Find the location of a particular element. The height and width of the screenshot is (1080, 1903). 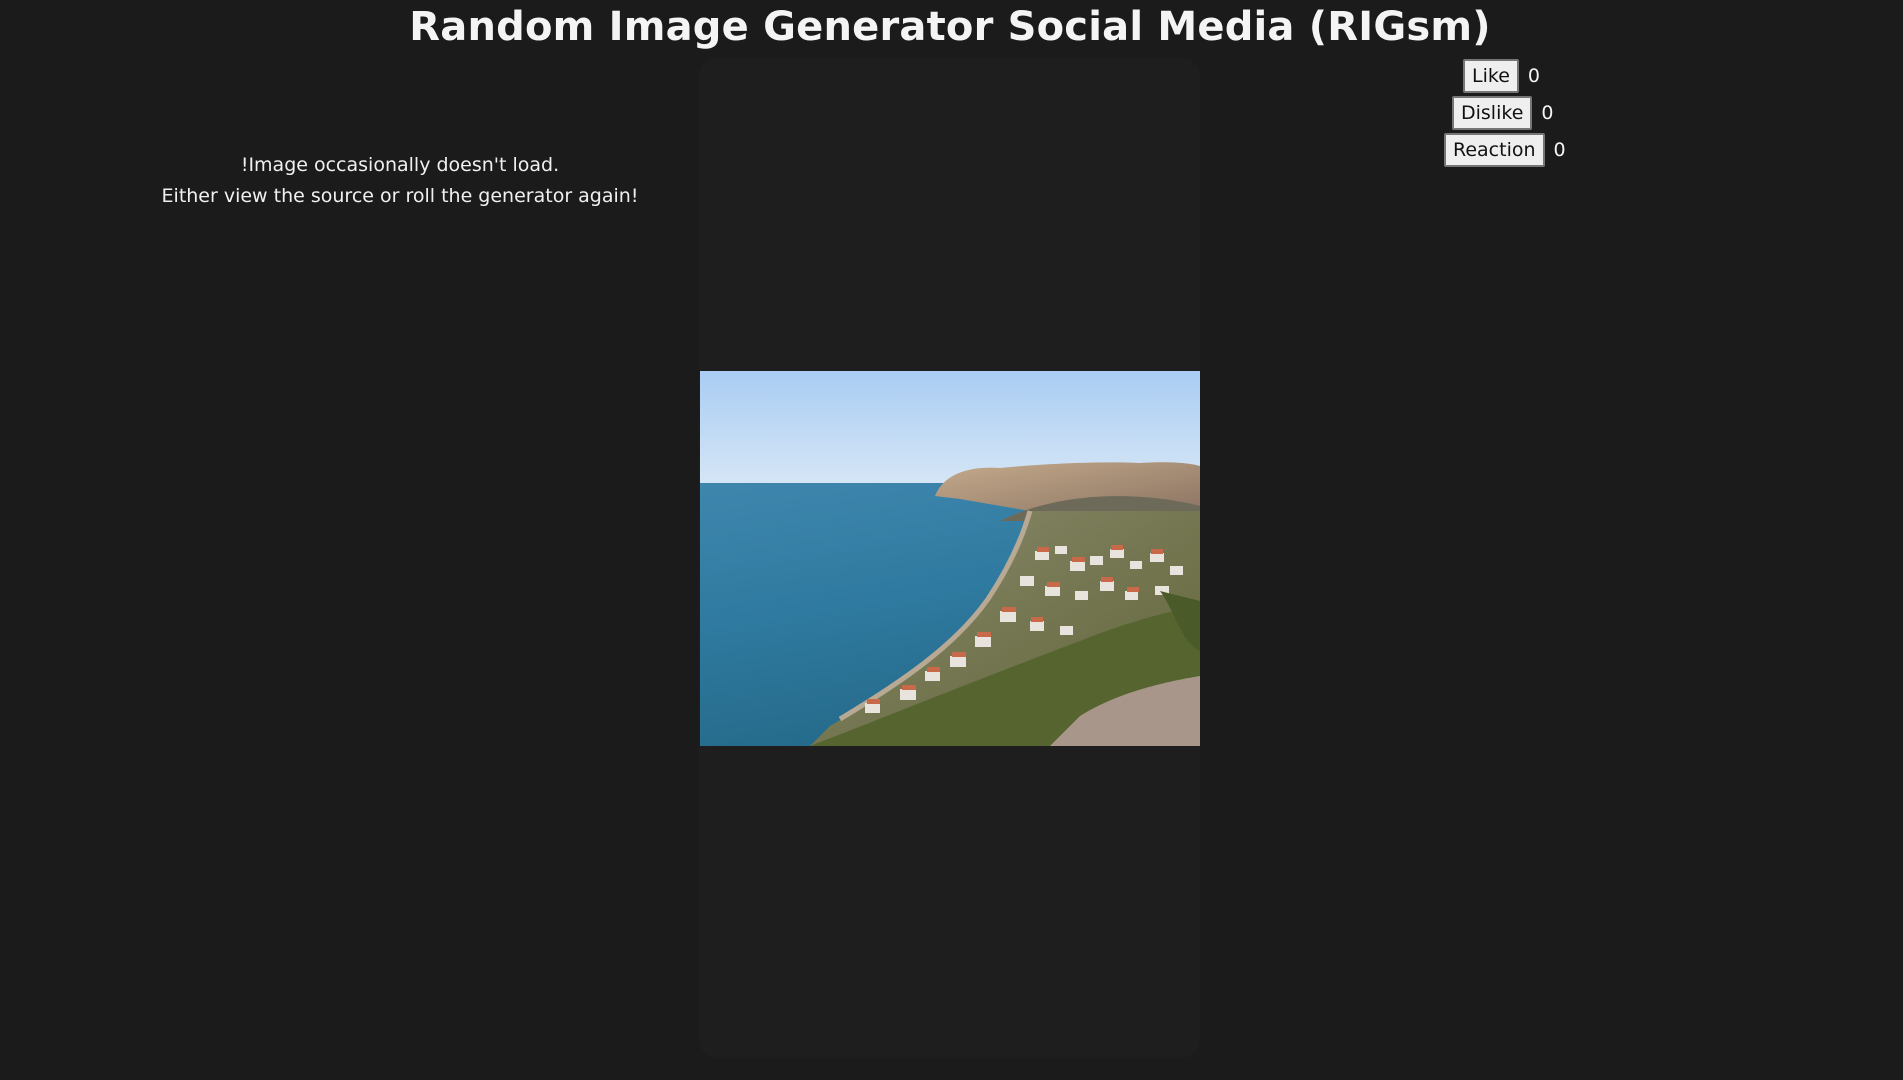

coastal-village-photo is located at coordinates (950, 558).